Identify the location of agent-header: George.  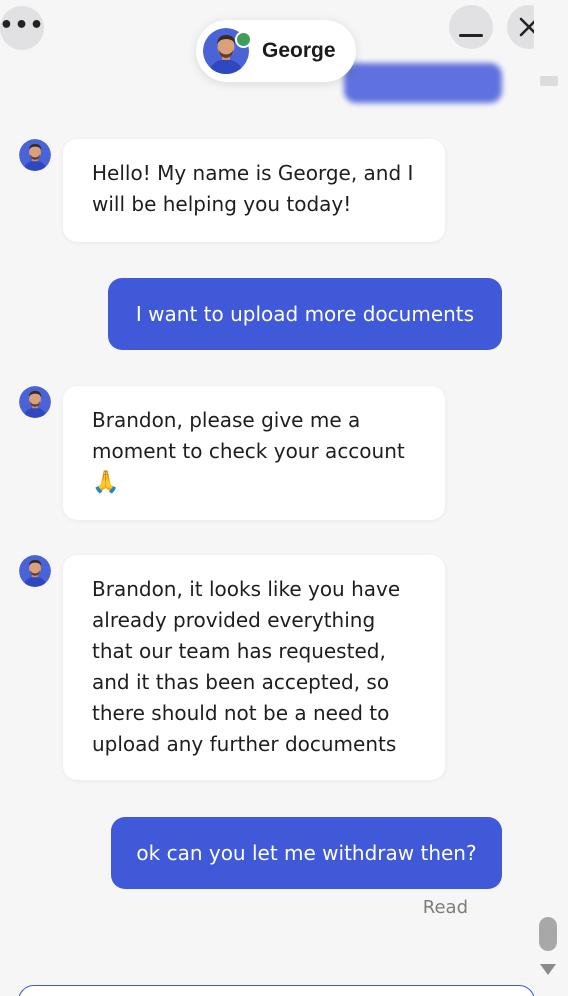
(276, 51).